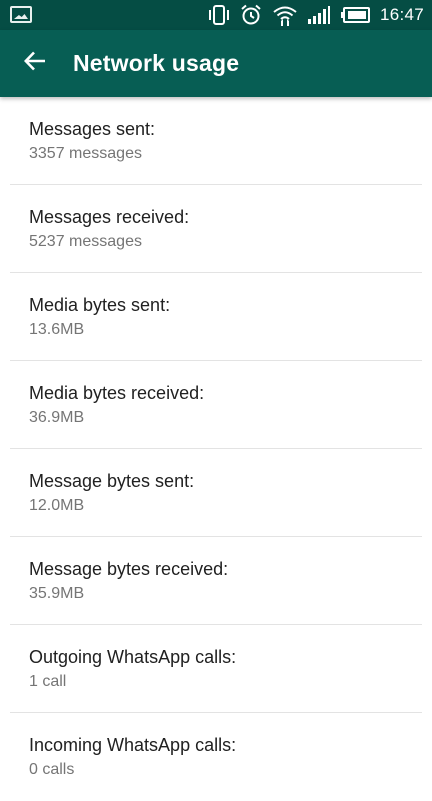 This screenshot has height=801, width=432. What do you see at coordinates (57, 417) in the screenshot?
I see `item-value: 36.9MB` at bounding box center [57, 417].